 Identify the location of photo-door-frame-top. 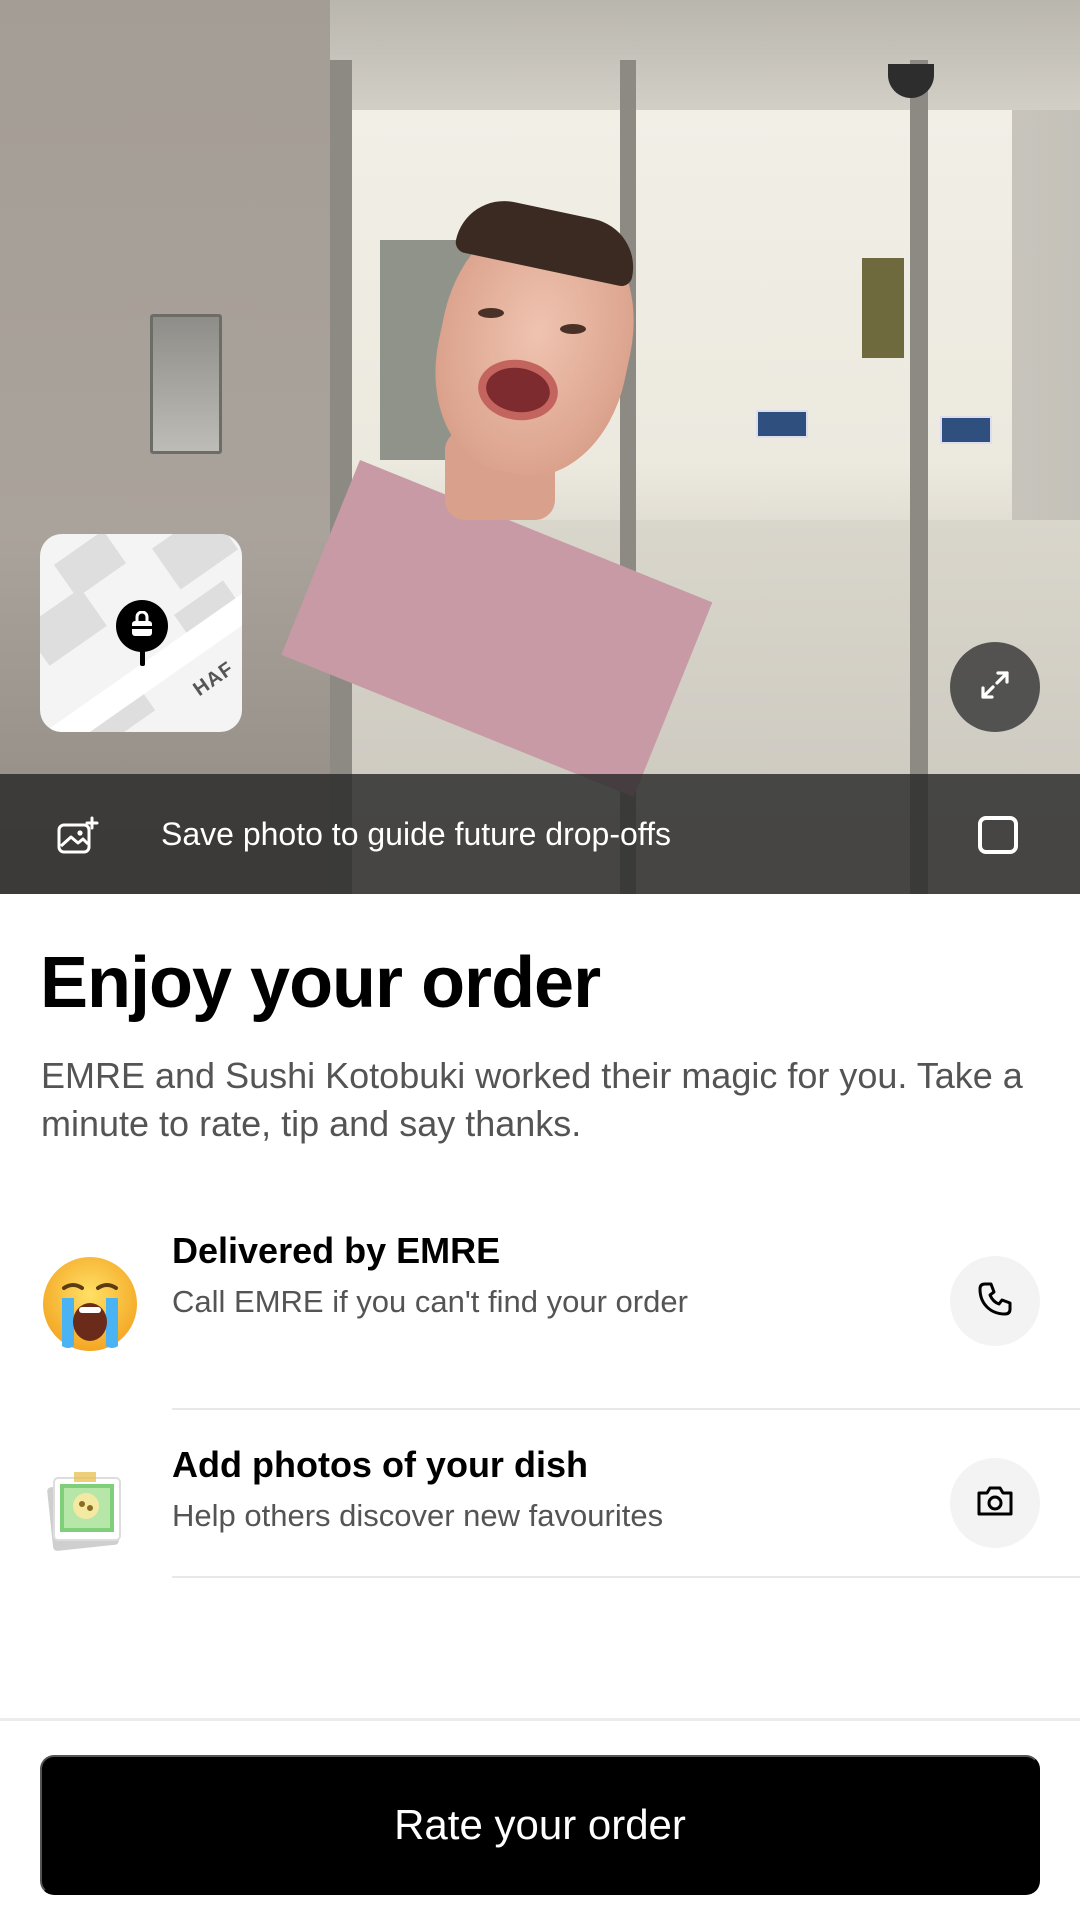
(705, 55).